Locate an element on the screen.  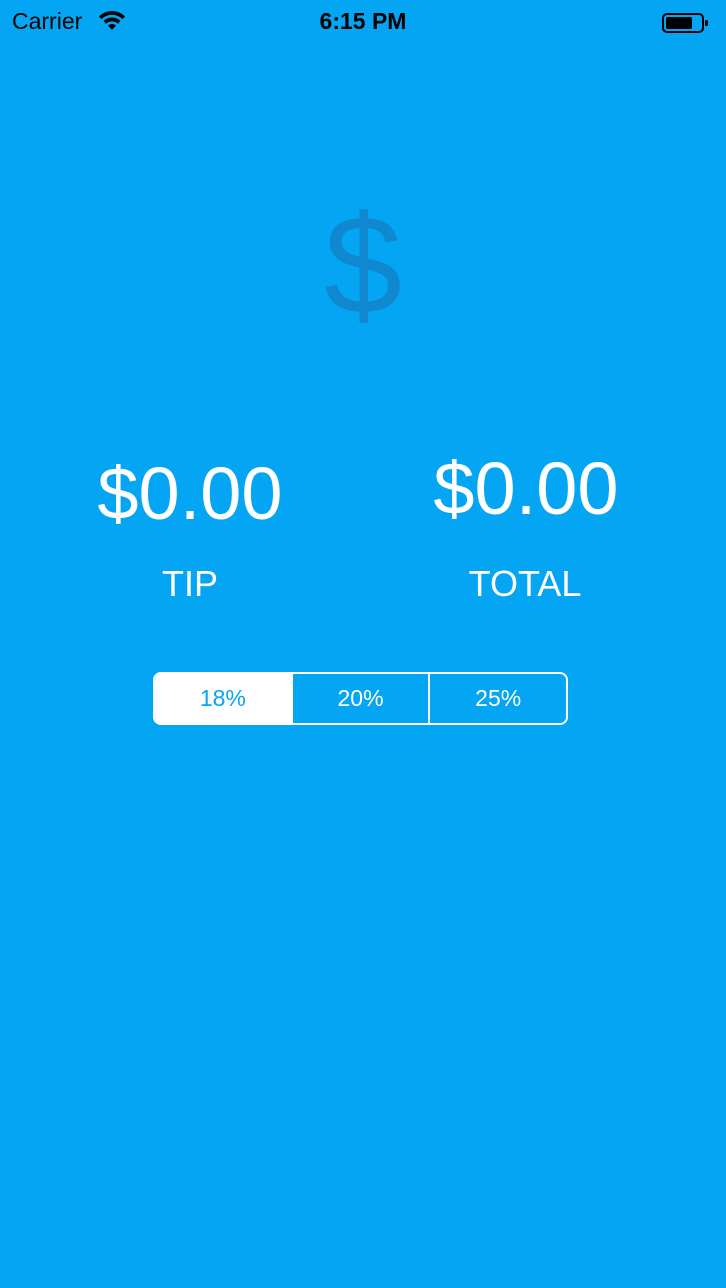
total-amount: $0.00 is located at coordinates (526, 488).